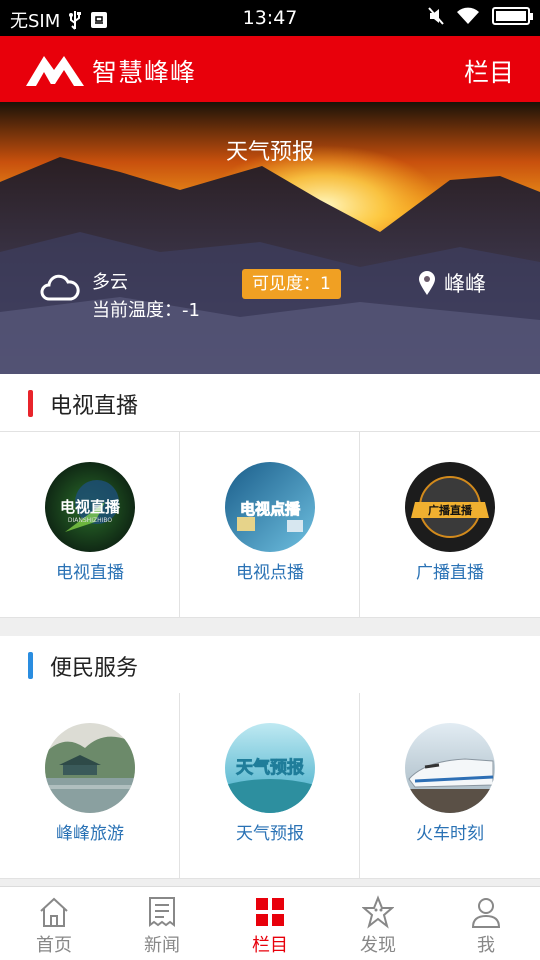 The width and height of the screenshot is (540, 960). I want to click on tv-vod-thumbnail: 电视点播, so click(270, 507).